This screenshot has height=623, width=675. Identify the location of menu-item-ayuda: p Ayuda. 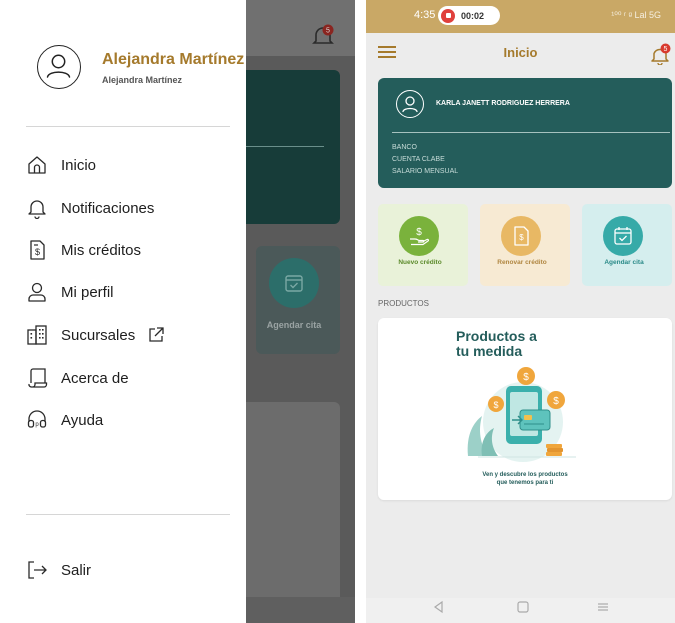
(131, 420).